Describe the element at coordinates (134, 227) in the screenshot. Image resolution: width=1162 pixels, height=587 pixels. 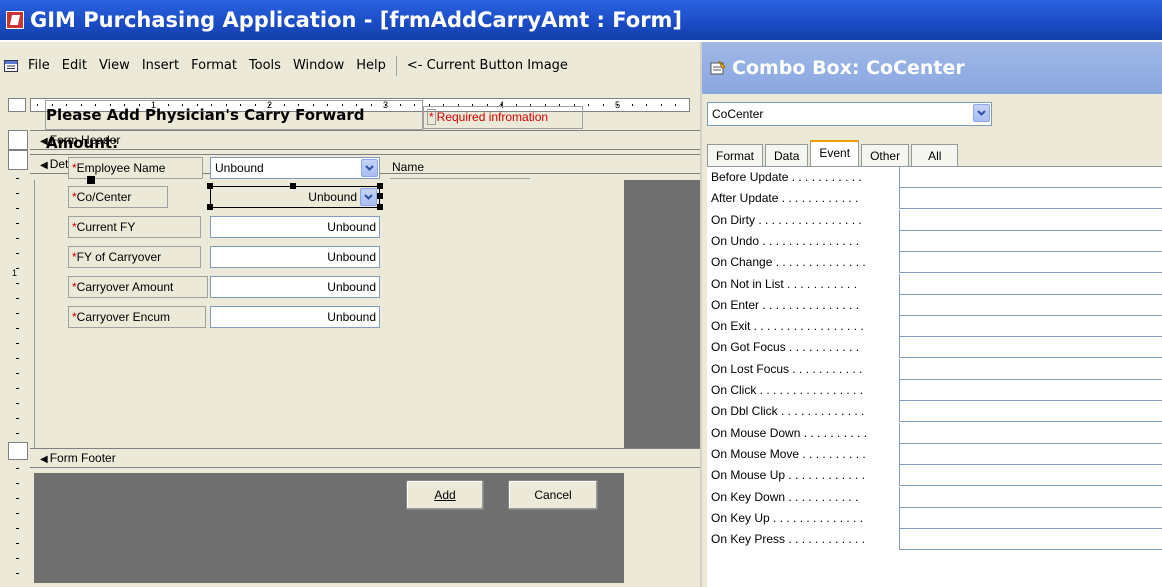
I see `current-fy-label: *Current FY` at that location.